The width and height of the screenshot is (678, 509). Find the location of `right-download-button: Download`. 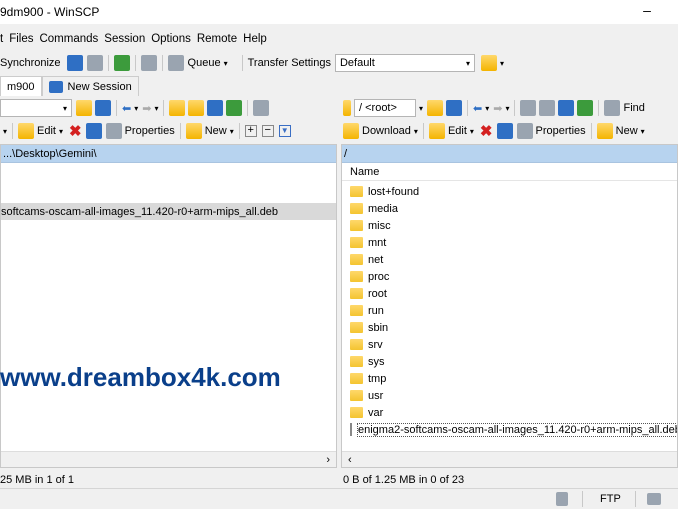

right-download-button: Download is located at coordinates (386, 131).